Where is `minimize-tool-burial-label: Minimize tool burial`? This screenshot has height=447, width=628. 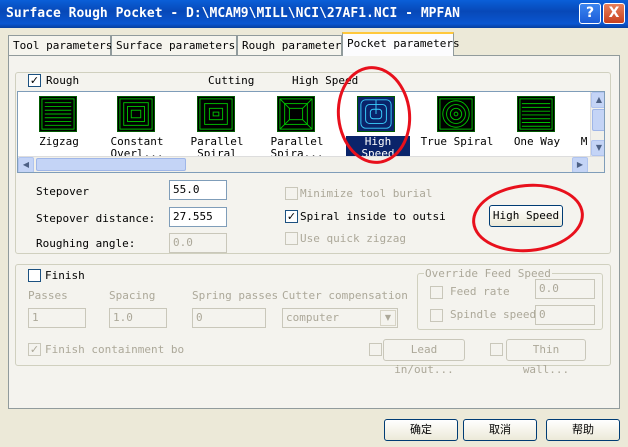
minimize-tool-burial-label: Minimize tool burial is located at coordinates (366, 193).